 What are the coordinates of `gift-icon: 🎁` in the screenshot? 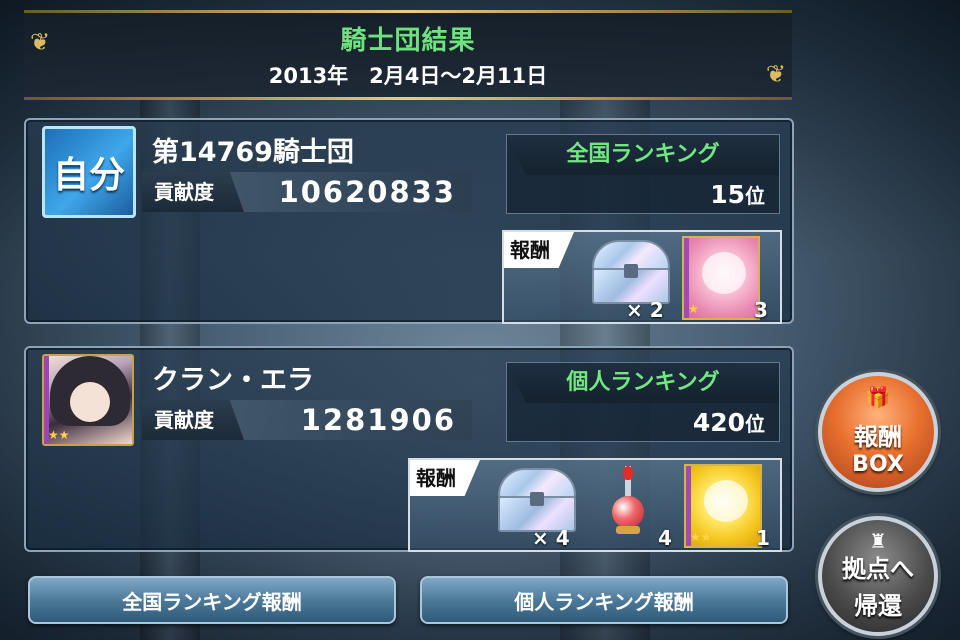 It's located at (878, 397).